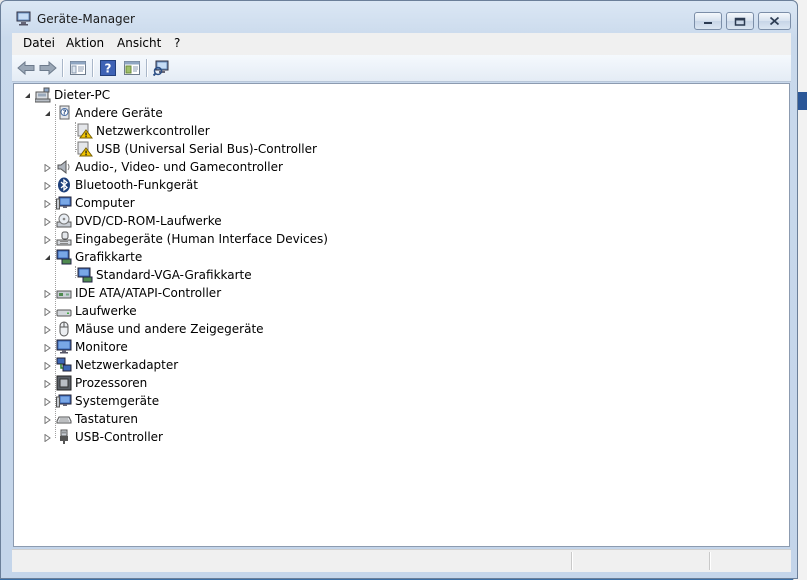  I want to click on tree-item-audio: Audio-, Video- und Gamecontroller, so click(163, 167).